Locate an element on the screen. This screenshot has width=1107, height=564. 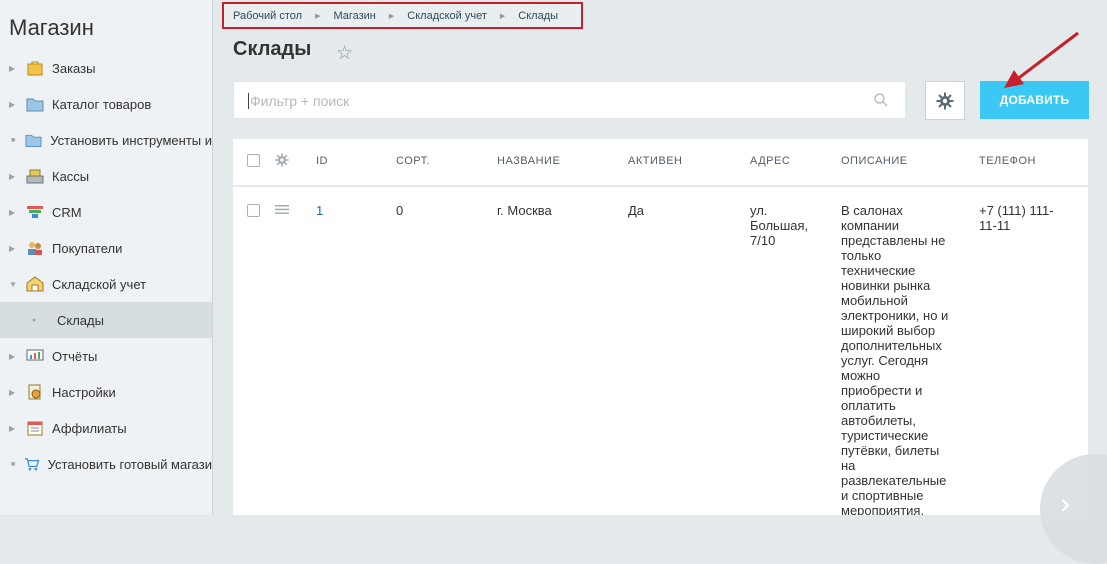
sidebar-title: Магазин is located at coordinates (51, 27).